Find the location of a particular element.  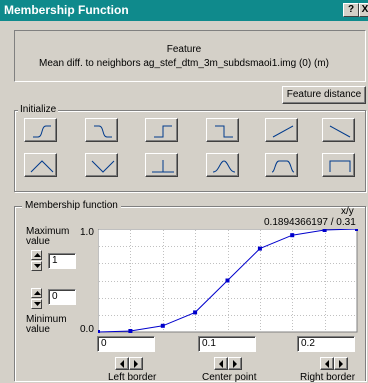

smaller-than-shape-button is located at coordinates (222, 130).